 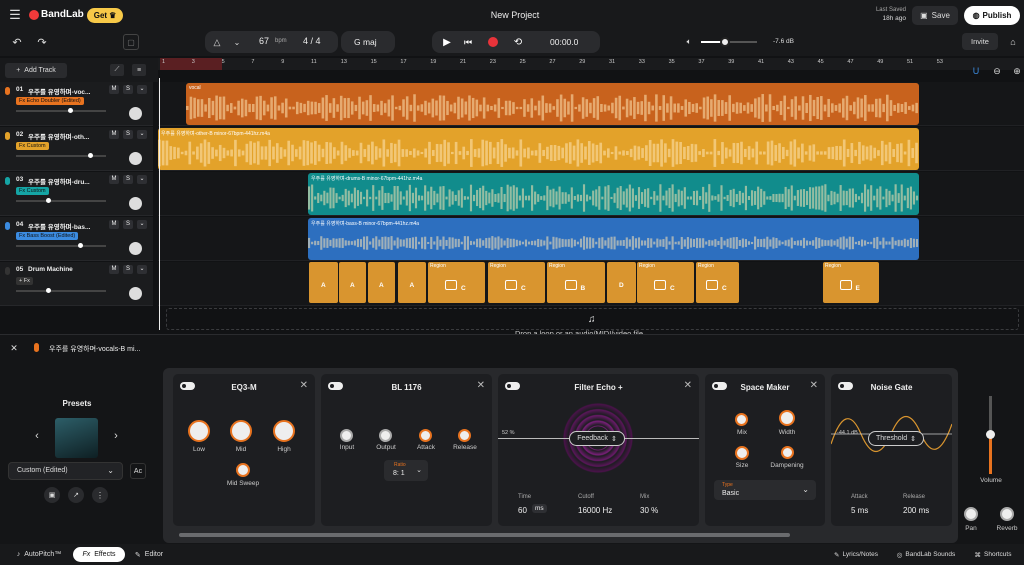 What do you see at coordinates (76, 495) in the screenshot?
I see `share-icon: ↗` at bounding box center [76, 495].